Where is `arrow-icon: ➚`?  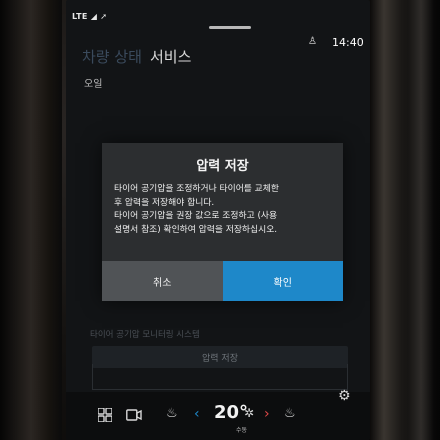
arrow-icon: ➚ is located at coordinates (104, 16).